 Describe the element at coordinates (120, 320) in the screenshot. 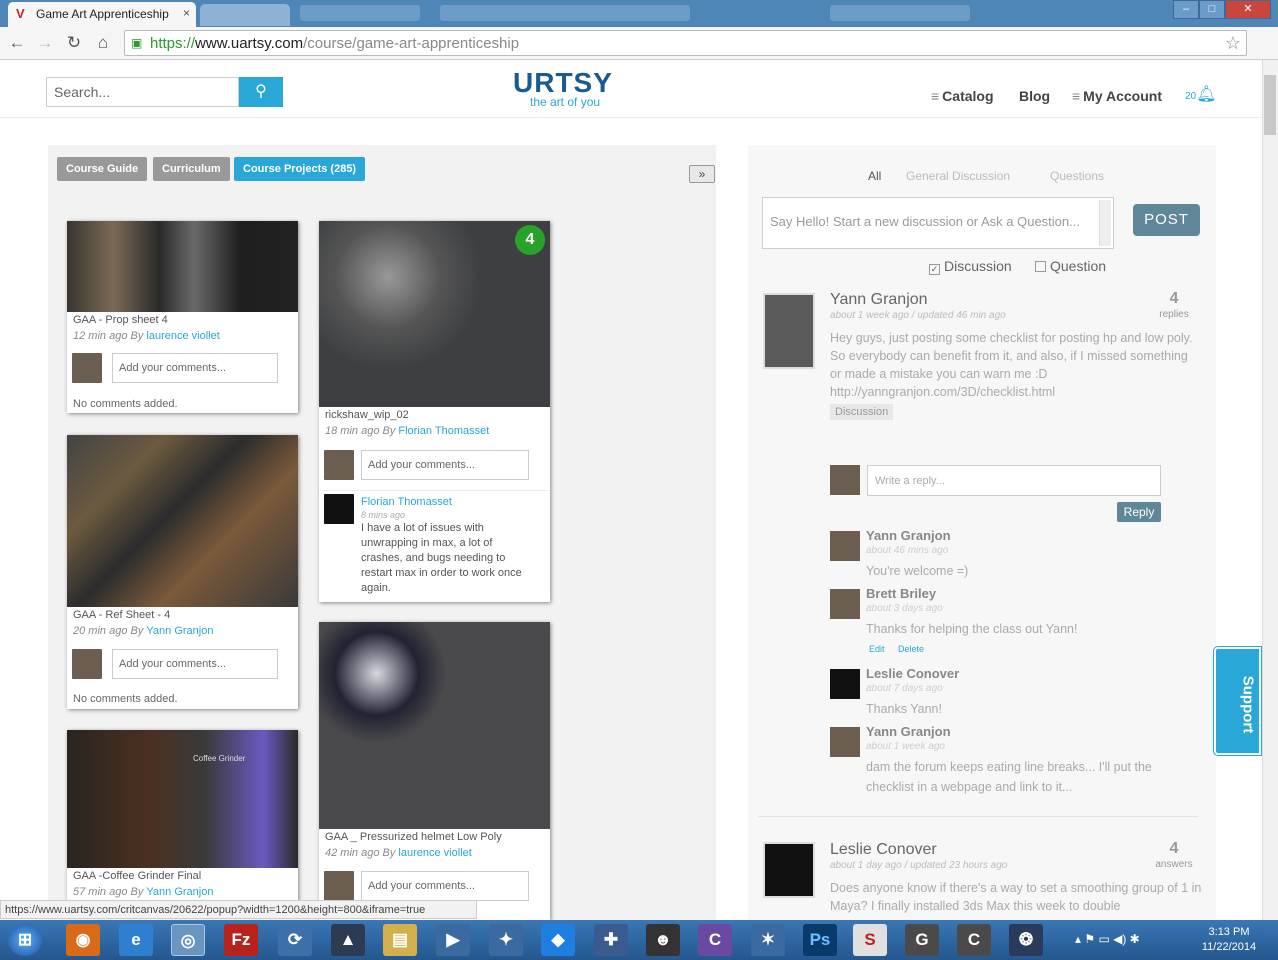

I see `project-title: GAA - Prop sheet 4` at that location.